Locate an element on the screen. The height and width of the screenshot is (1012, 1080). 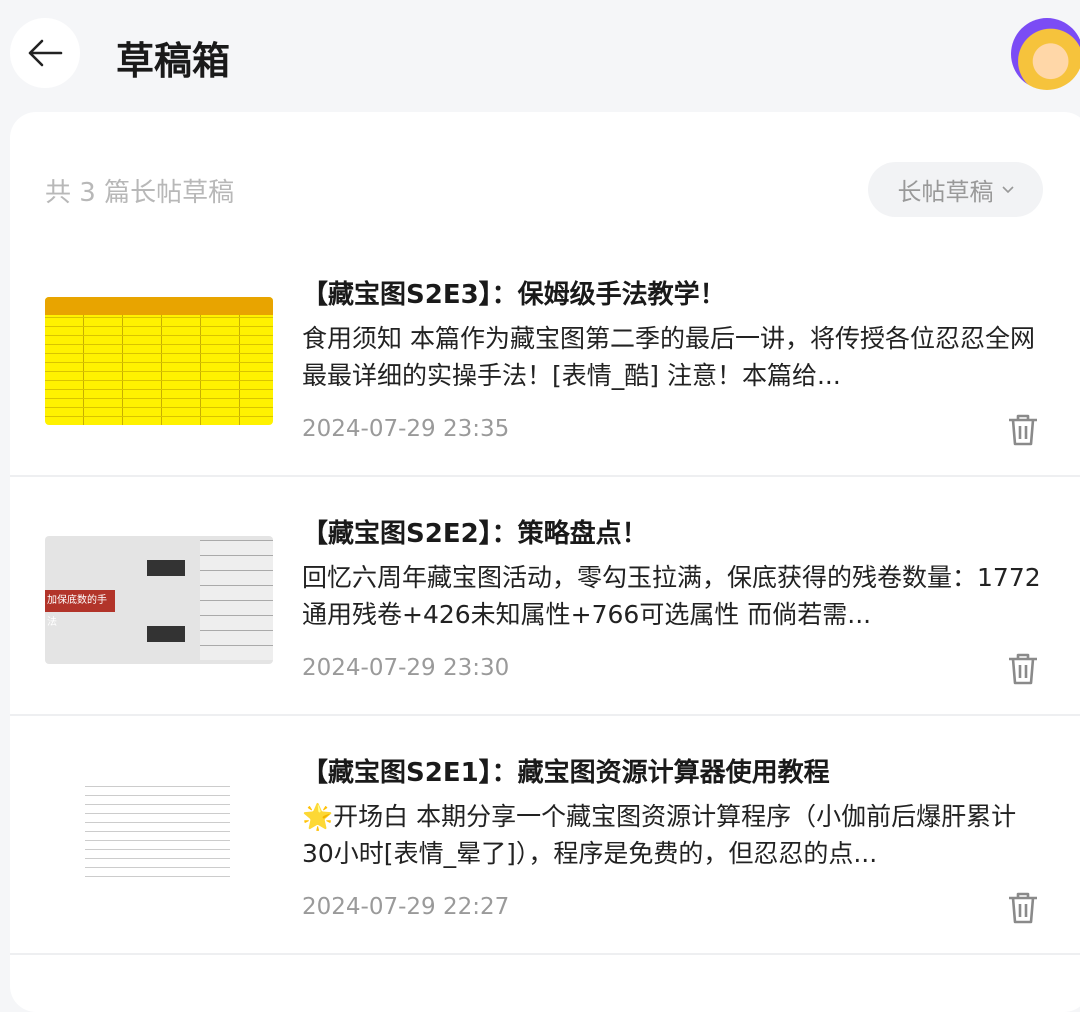
draft-thumbnail: 加保底数的手法 is located at coordinates (159, 600).